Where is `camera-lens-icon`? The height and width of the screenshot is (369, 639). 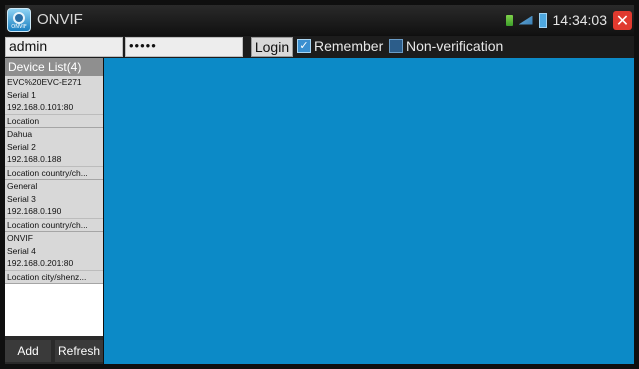
camera-lens-icon is located at coordinates (19, 18).